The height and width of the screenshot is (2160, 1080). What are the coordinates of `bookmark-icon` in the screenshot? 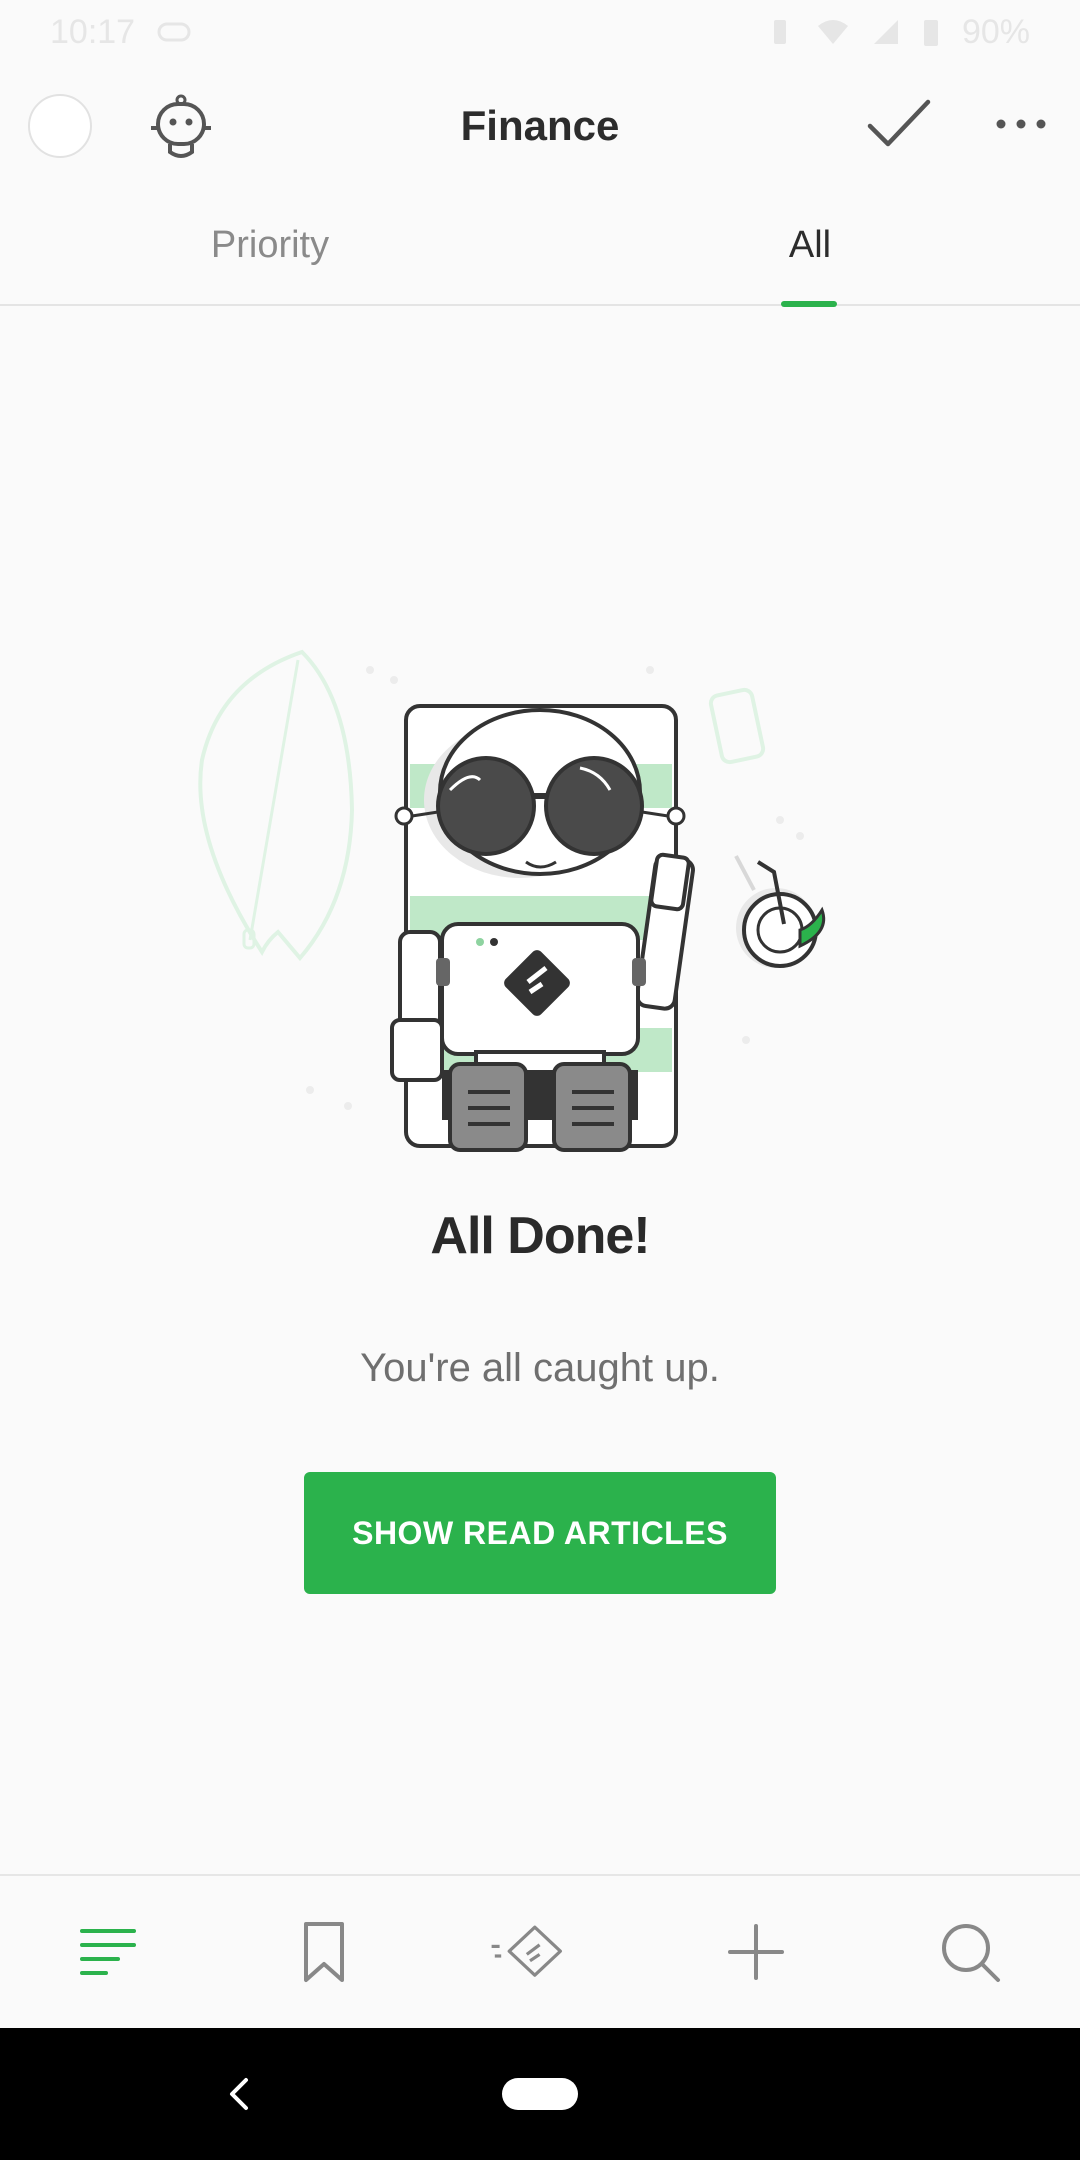 It's located at (324, 1952).